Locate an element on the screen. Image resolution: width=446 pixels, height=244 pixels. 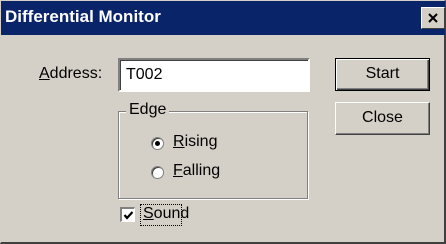
address-label-accel: A is located at coordinates (44, 73).